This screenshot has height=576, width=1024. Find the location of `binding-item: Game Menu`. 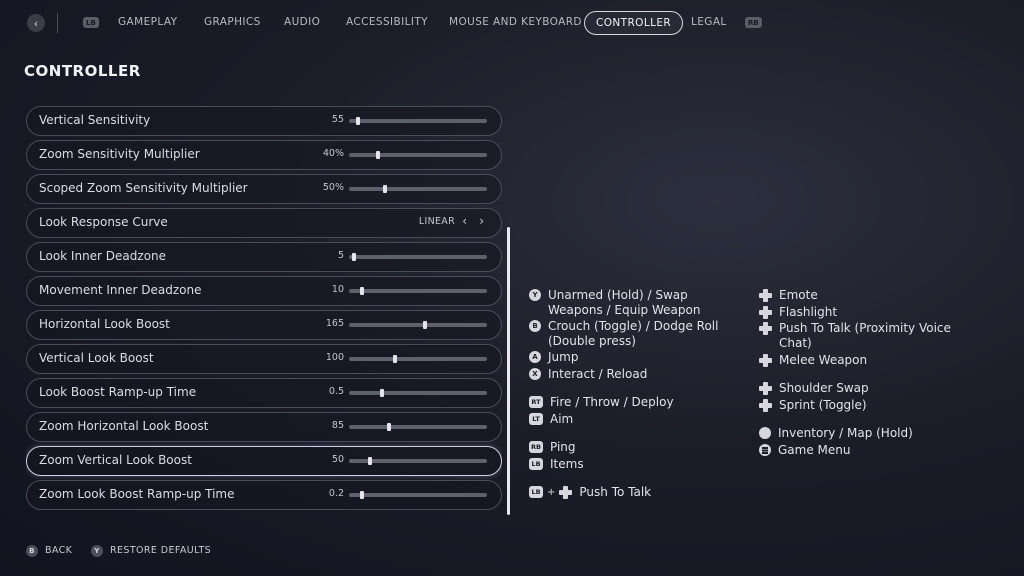

binding-item: Game Menu is located at coordinates (805, 450).